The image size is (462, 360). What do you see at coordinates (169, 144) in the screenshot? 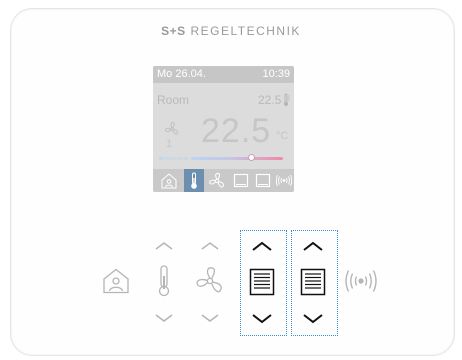
I see `fan-level: 1` at bounding box center [169, 144].